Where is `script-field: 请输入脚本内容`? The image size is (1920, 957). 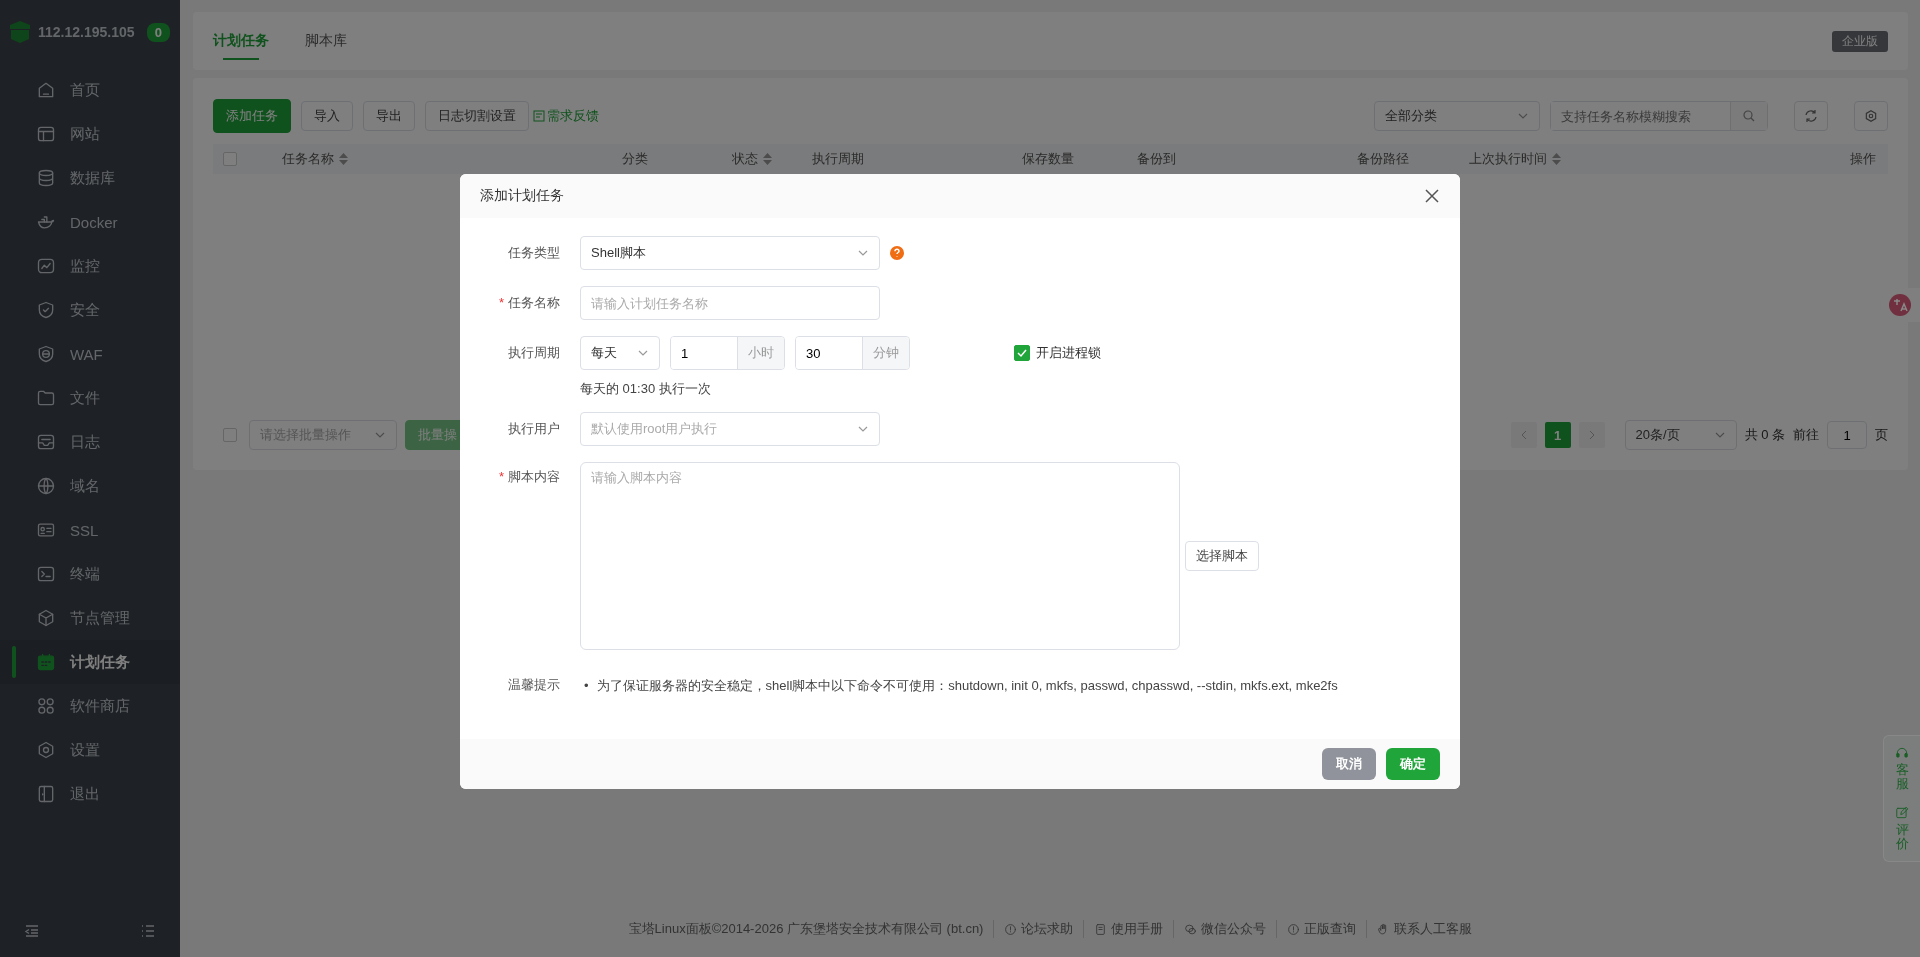
script-field: 请输入脚本内容 is located at coordinates (880, 556).